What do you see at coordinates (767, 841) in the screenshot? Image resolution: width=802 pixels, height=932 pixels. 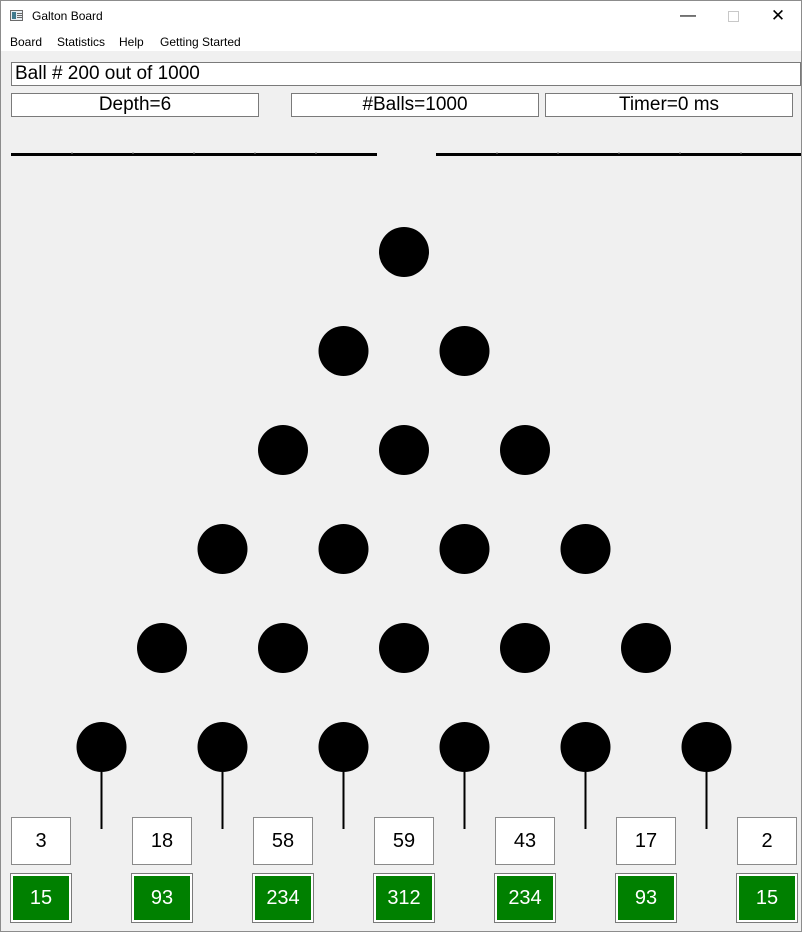 I see `bin-count: 2` at bounding box center [767, 841].